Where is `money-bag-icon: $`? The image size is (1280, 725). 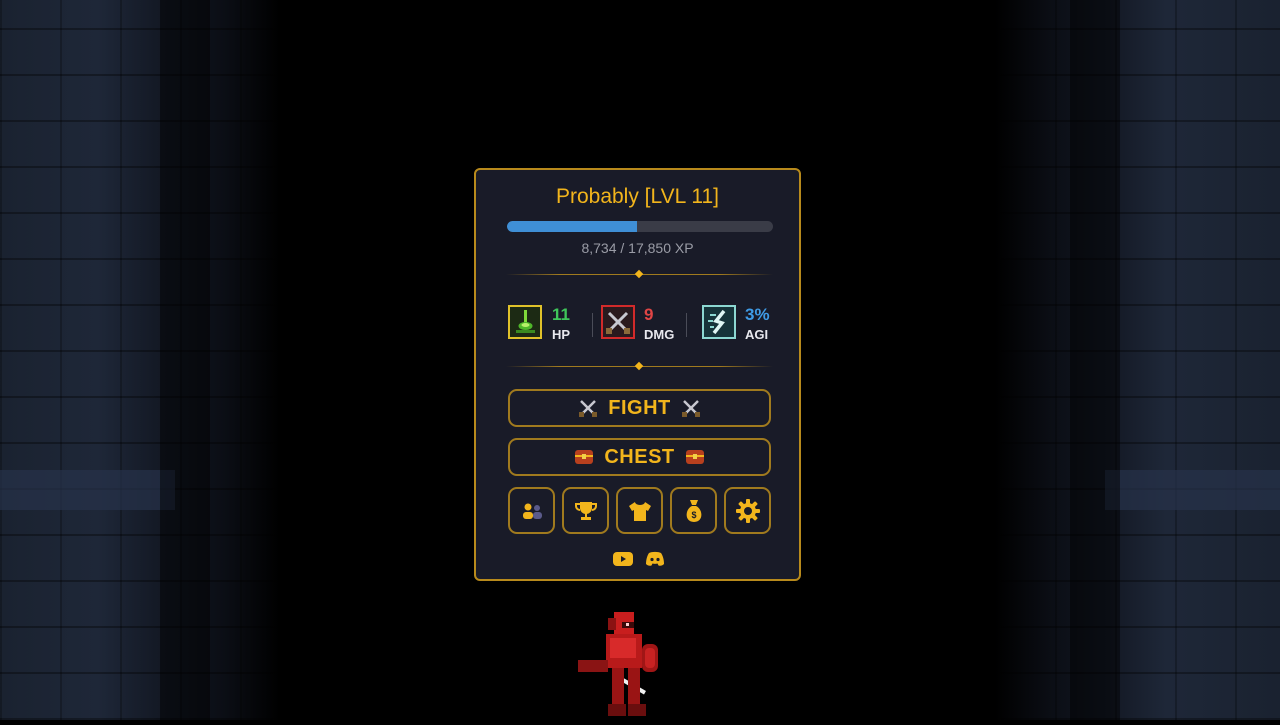 money-bag-icon: $ is located at coordinates (693, 510).